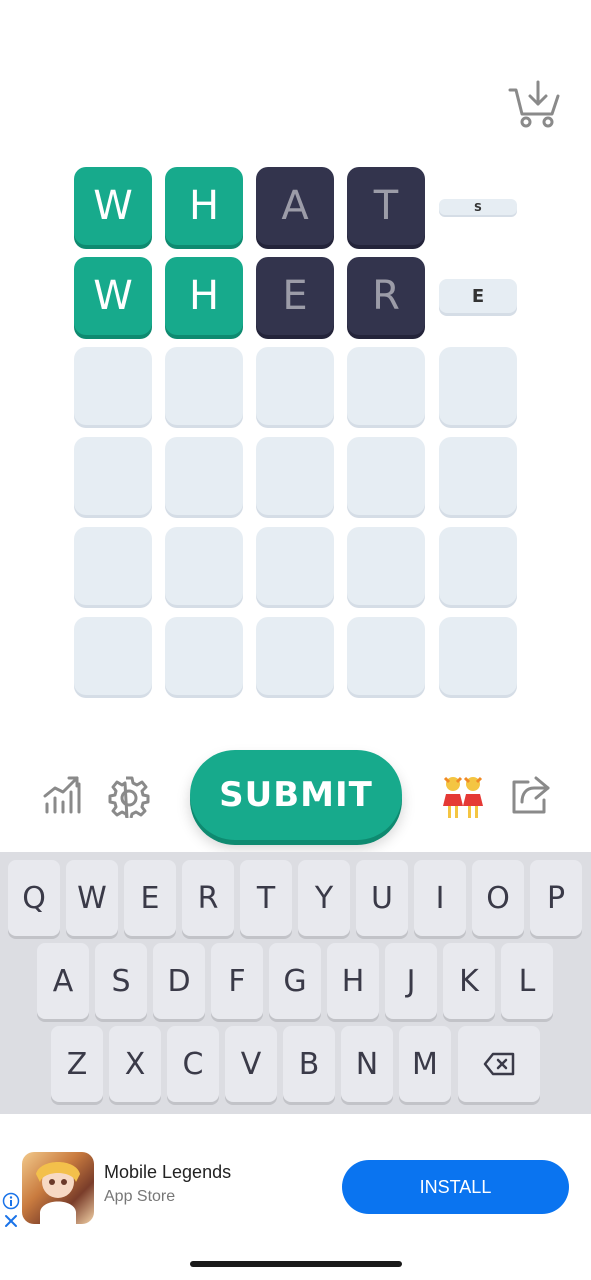 This screenshot has height=1280, width=591. Describe the element at coordinates (367, 1064) in the screenshot. I see `key-n: N` at that location.